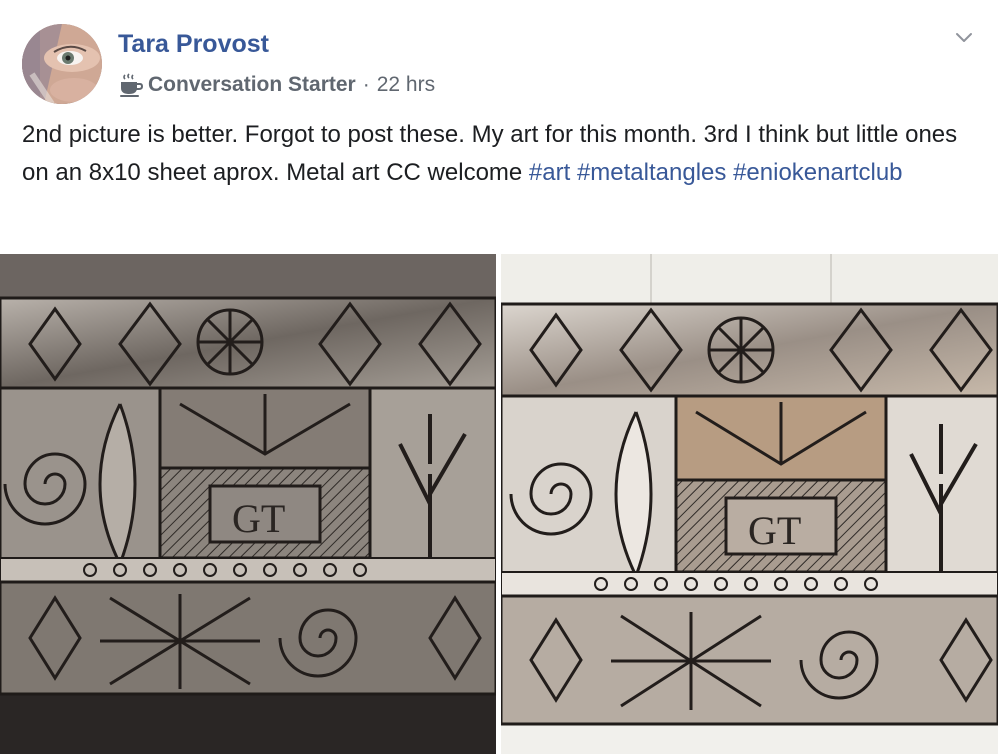 The width and height of the screenshot is (998, 754). What do you see at coordinates (252, 85) in the screenshot?
I see `badge-label: Conversation Starter` at bounding box center [252, 85].